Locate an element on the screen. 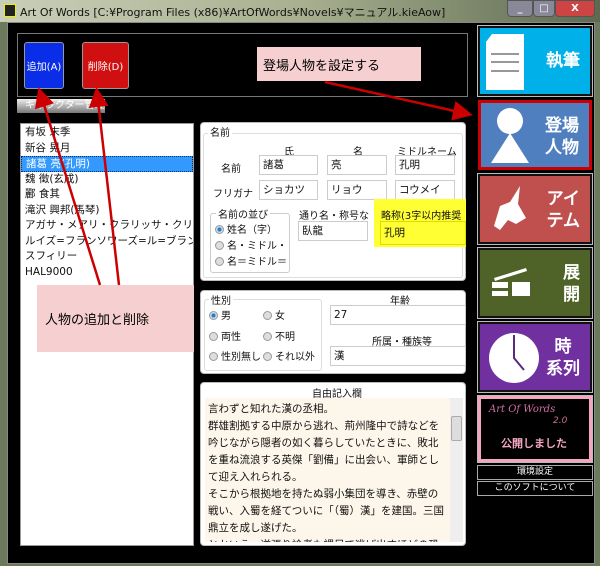 This screenshot has width=600, height=566. nav-label: アイ テム is located at coordinates (564, 210).